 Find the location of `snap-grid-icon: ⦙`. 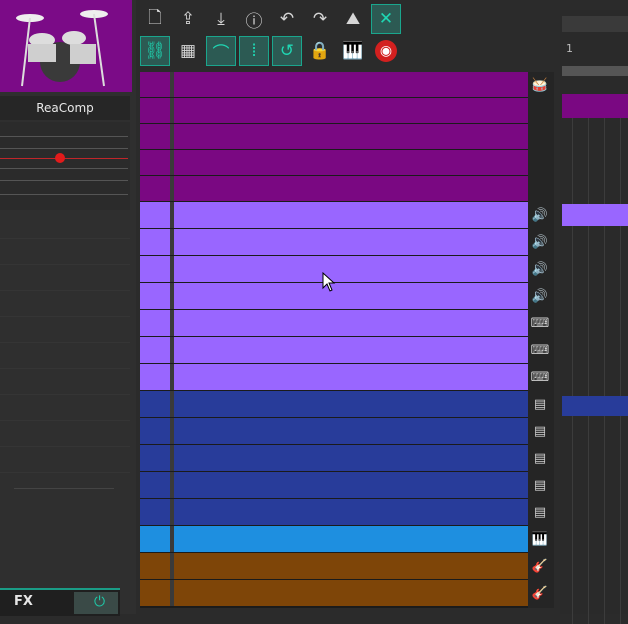

snap-grid-icon: ⦙ is located at coordinates (254, 51).